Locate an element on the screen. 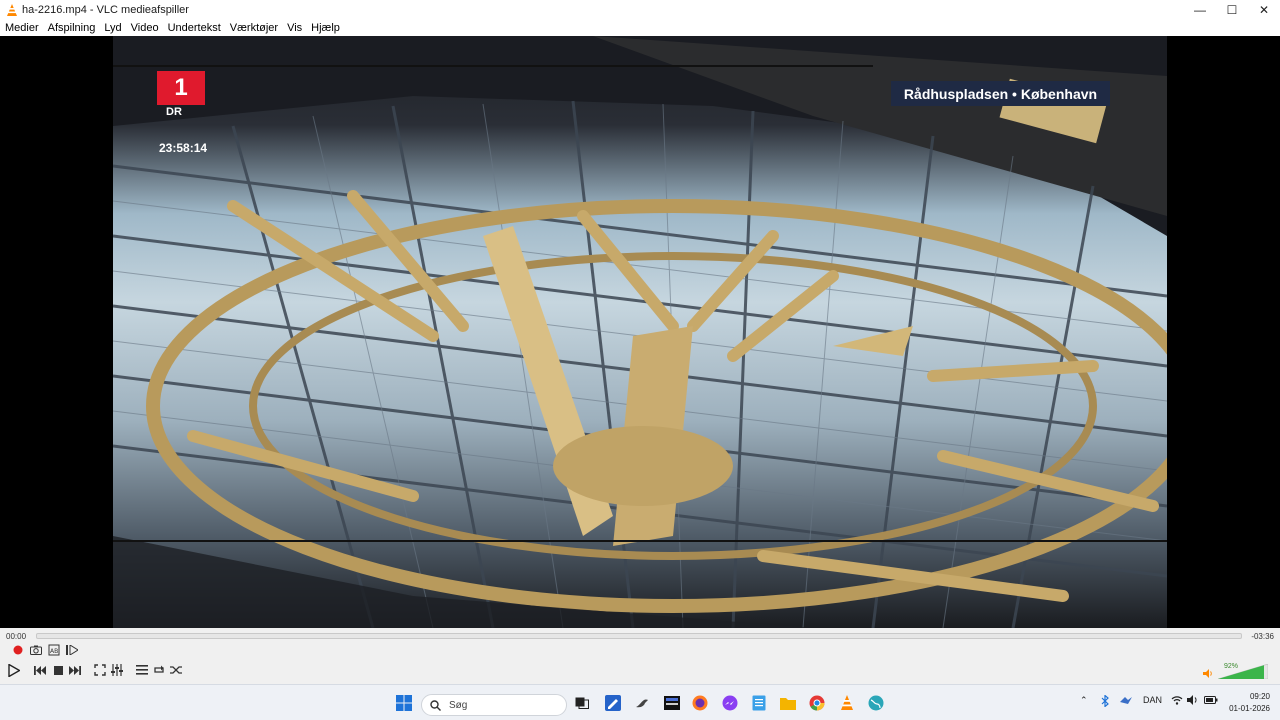  taskbar-app-bird is located at coordinates (642, 703).